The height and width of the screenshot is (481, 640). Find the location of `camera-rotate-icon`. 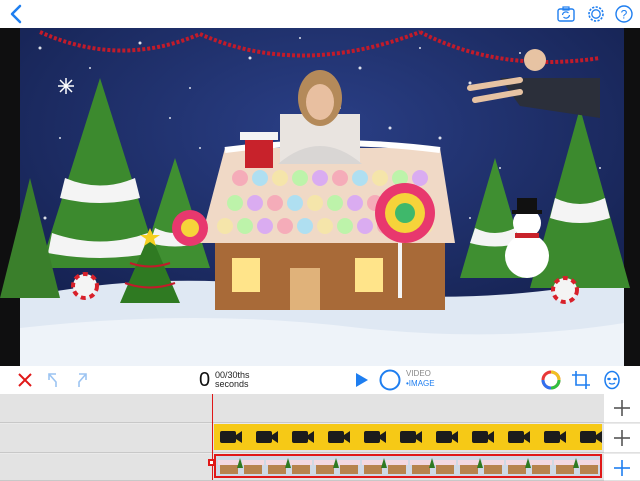

camera-rotate-icon is located at coordinates (566, 14).